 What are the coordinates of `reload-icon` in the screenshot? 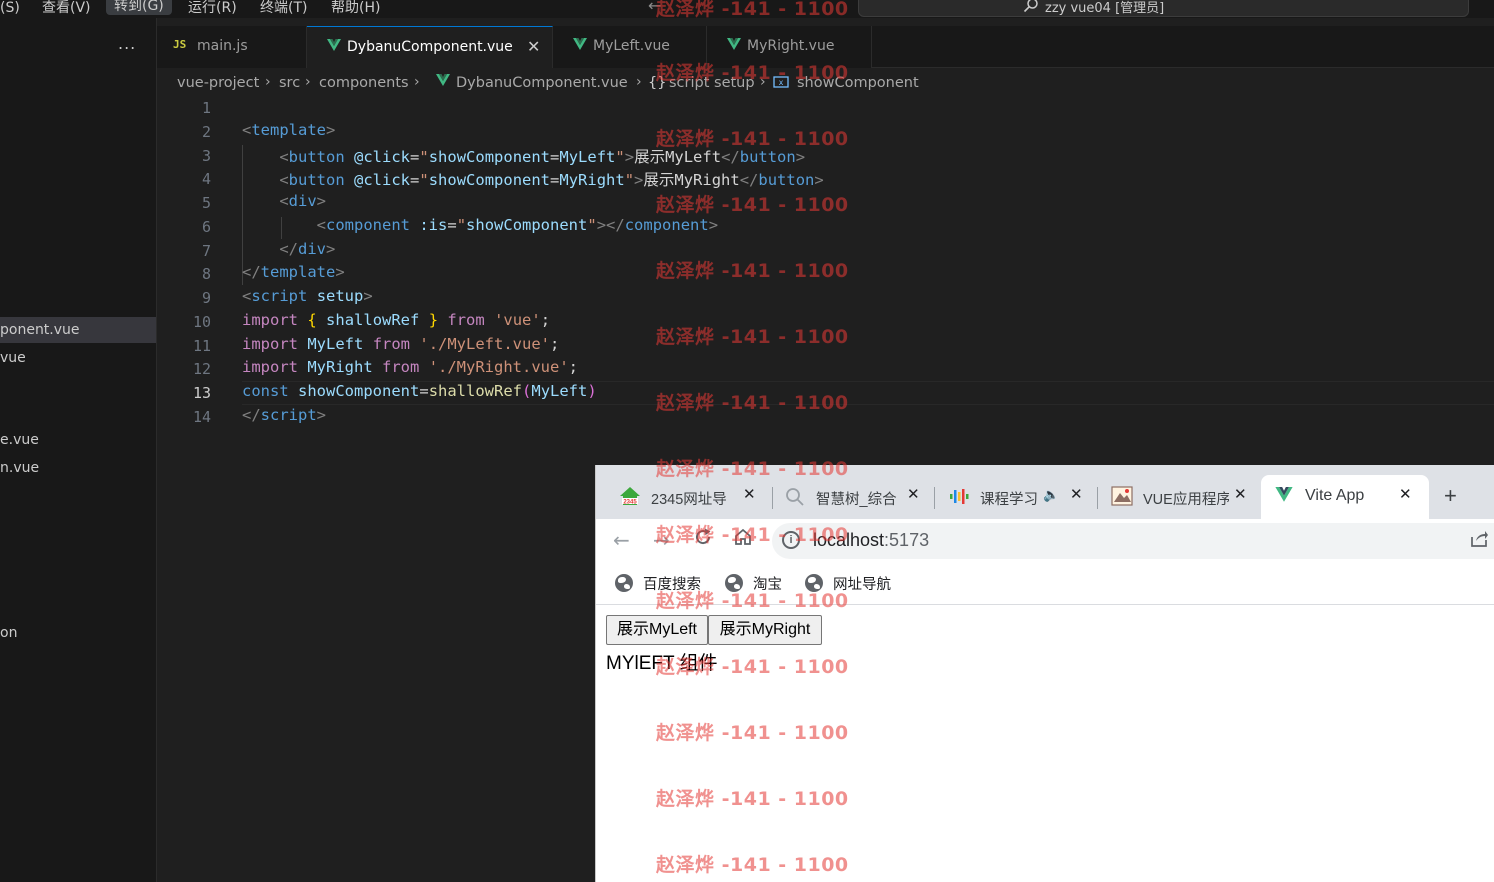 It's located at (703, 539).